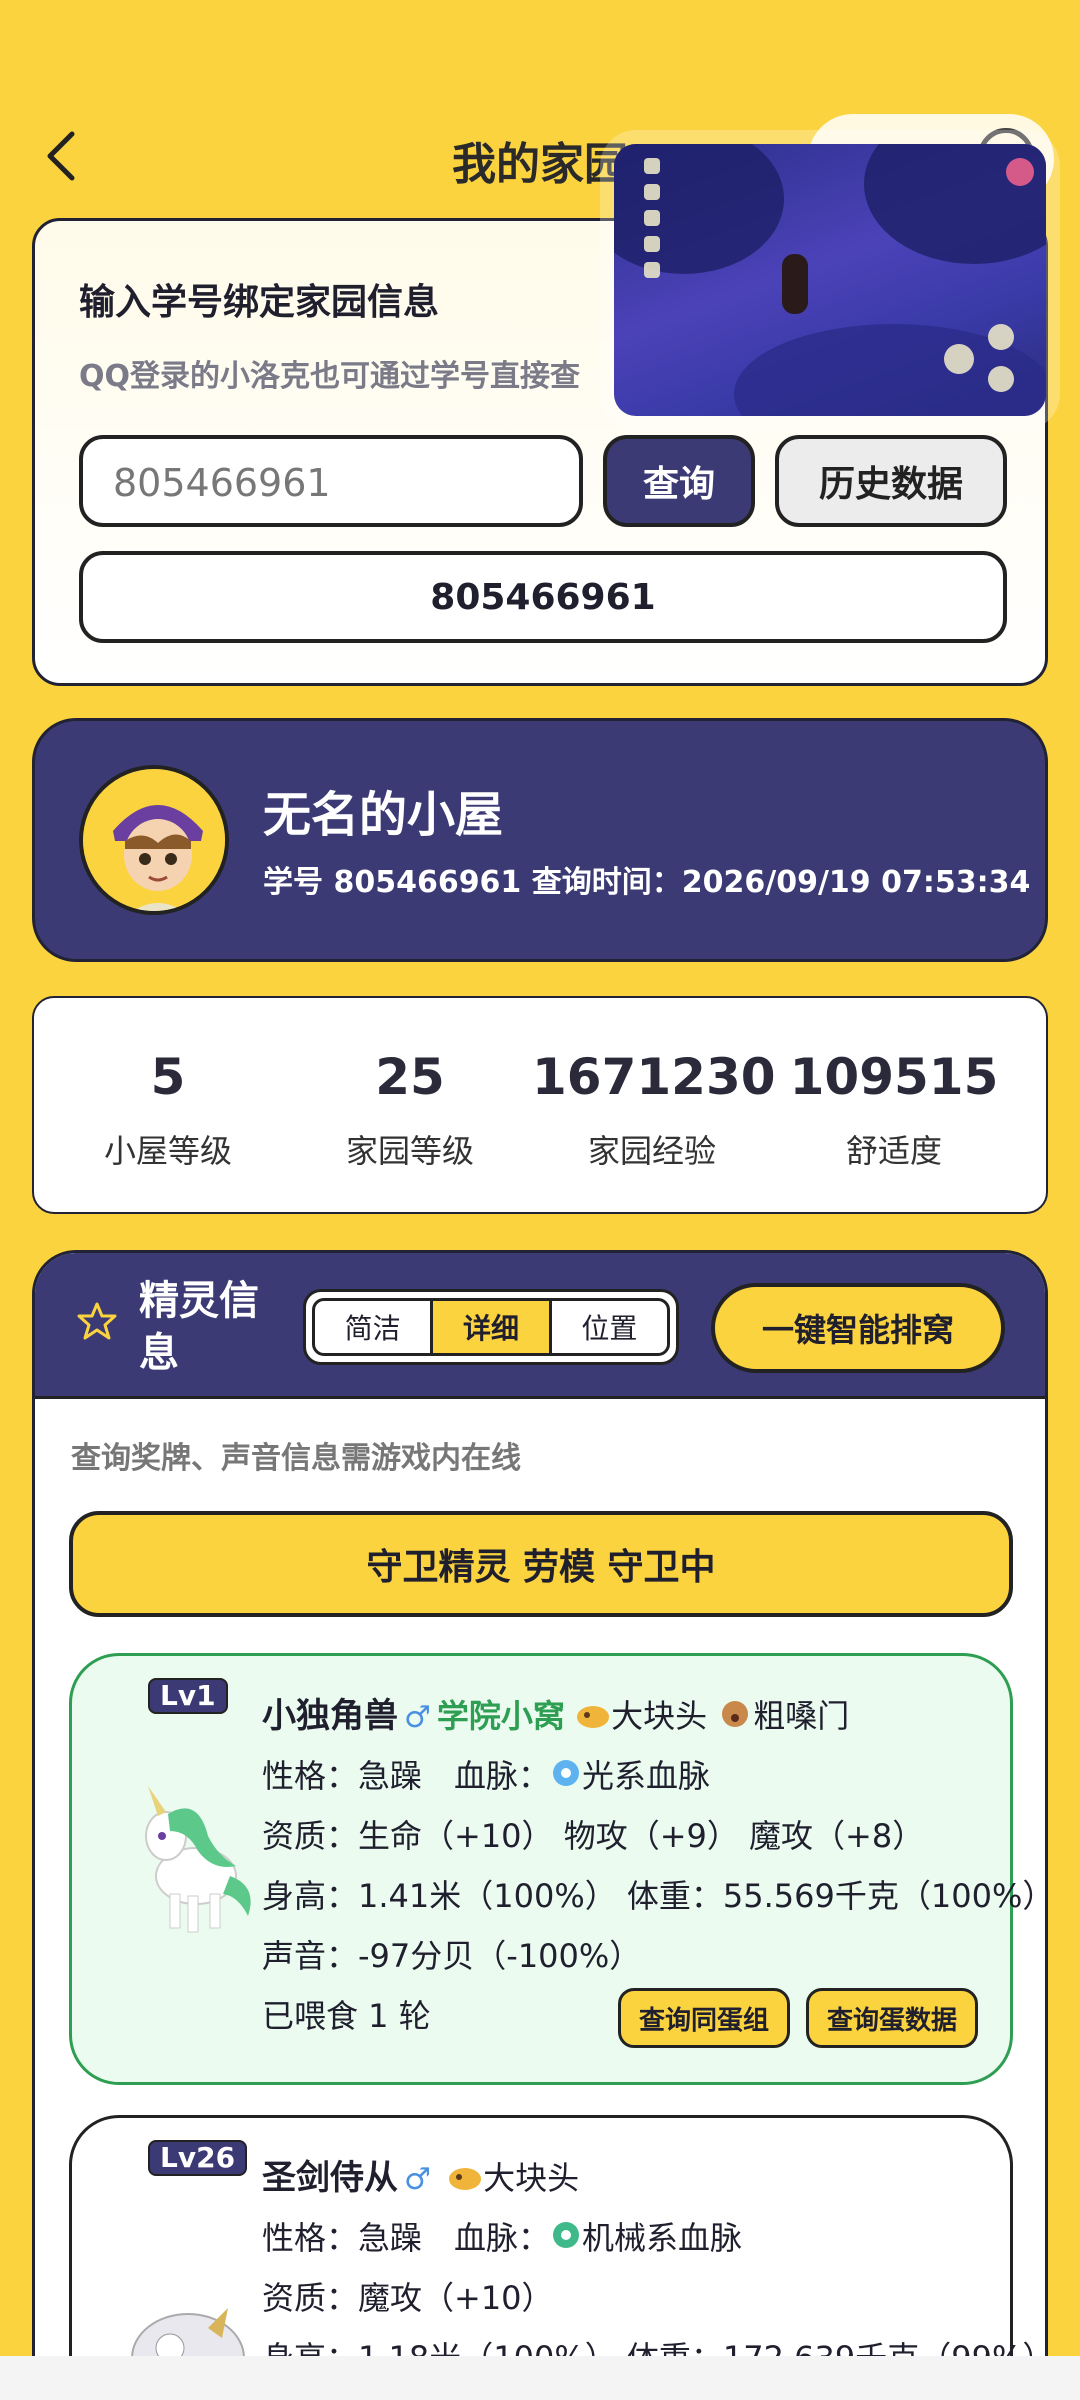  What do you see at coordinates (830, 280) in the screenshot?
I see `floating-video-window` at bounding box center [830, 280].